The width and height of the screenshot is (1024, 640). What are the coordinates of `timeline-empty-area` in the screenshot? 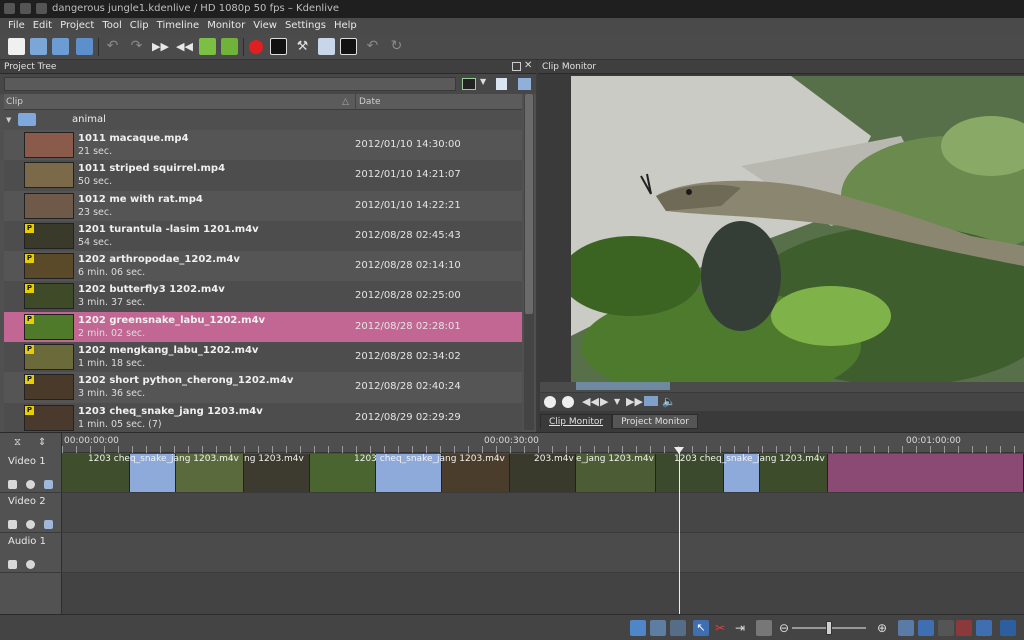 It's located at (543, 594).